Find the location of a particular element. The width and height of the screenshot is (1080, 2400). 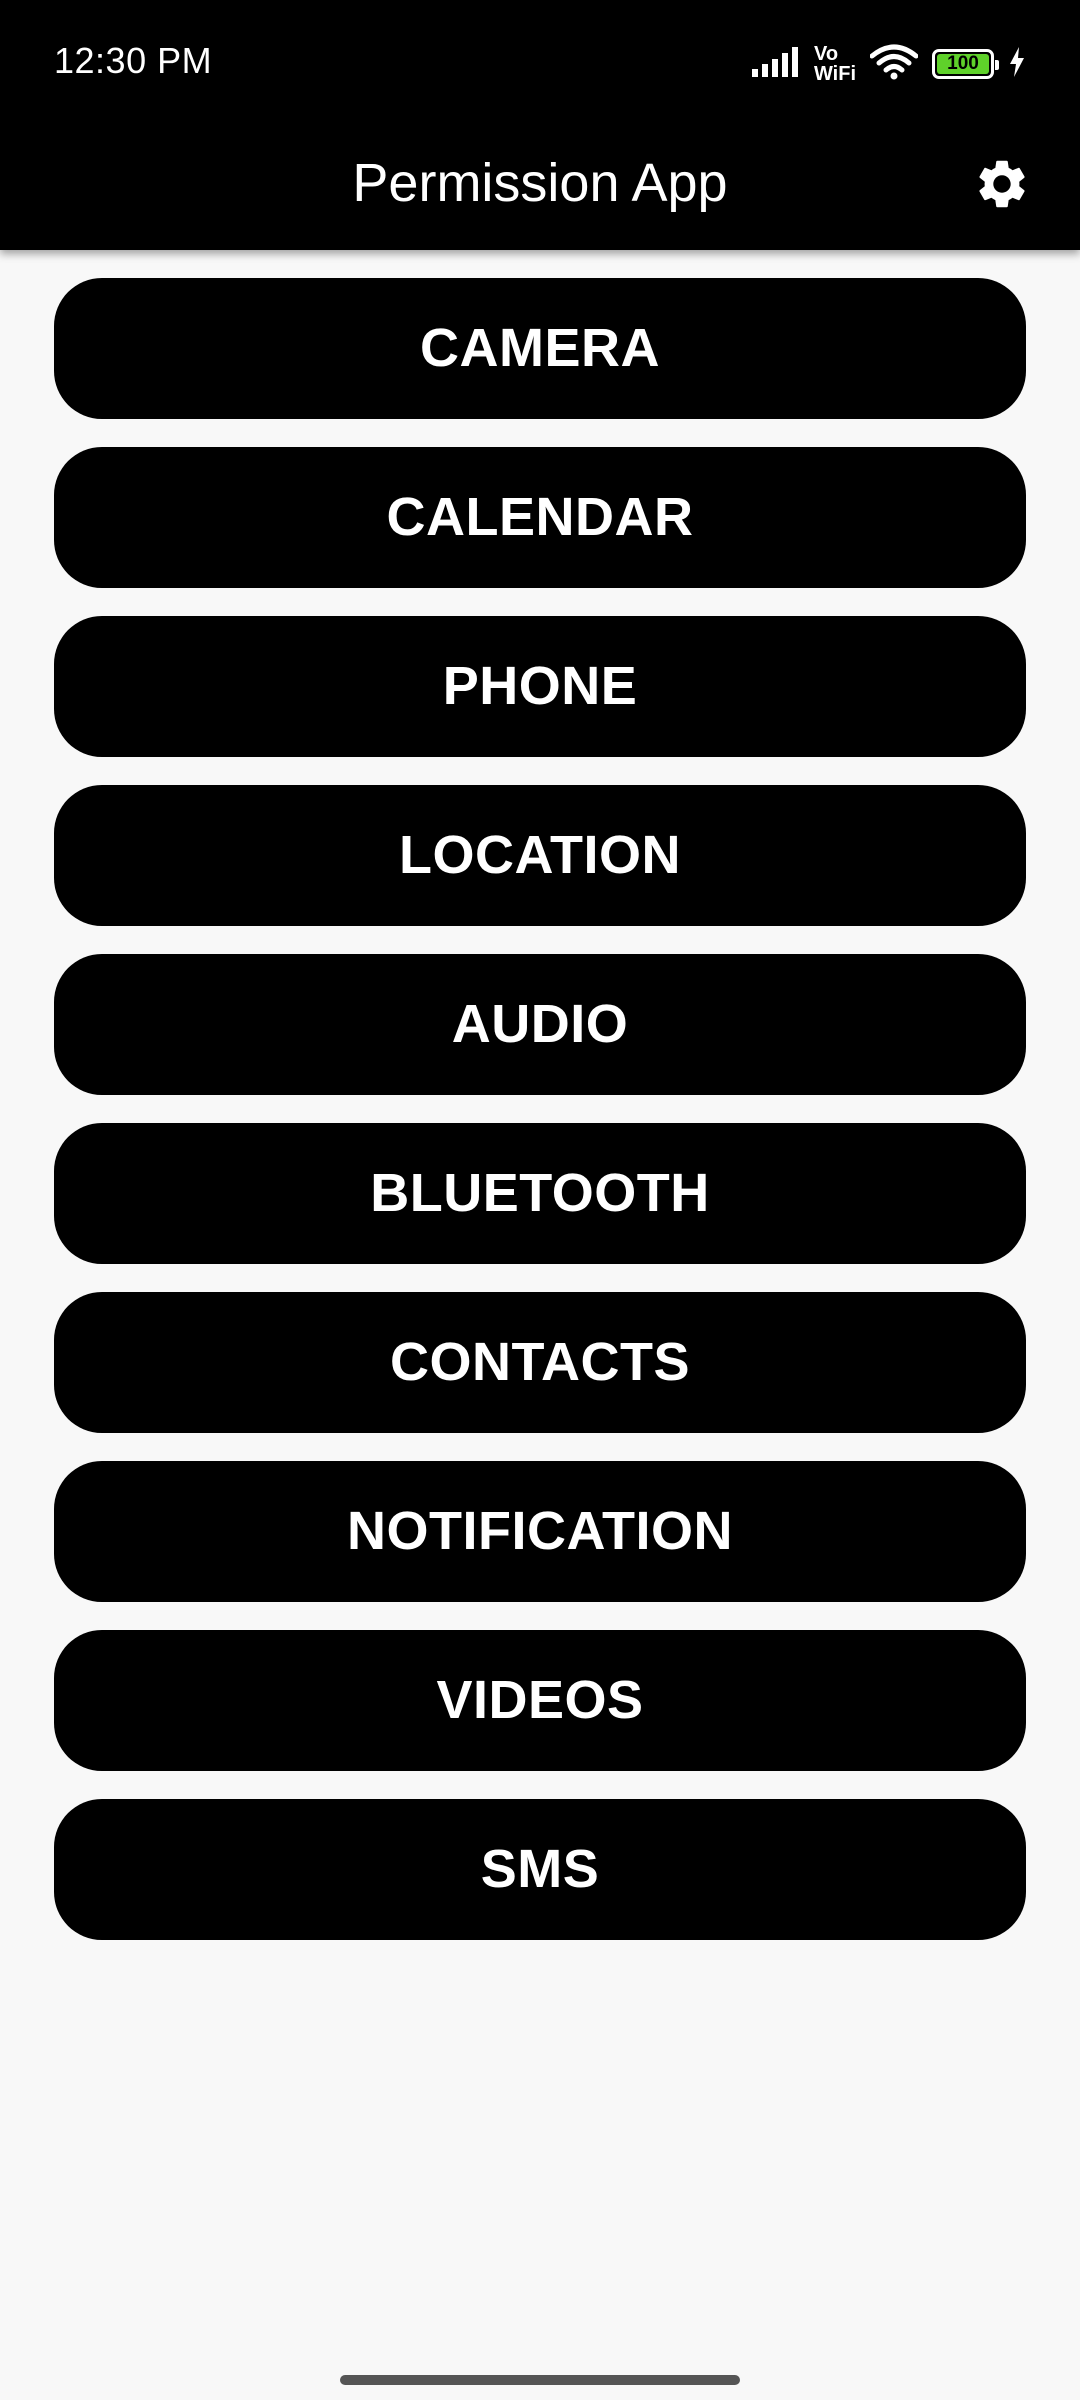

navigation-bar is located at coordinates (540, 2377).